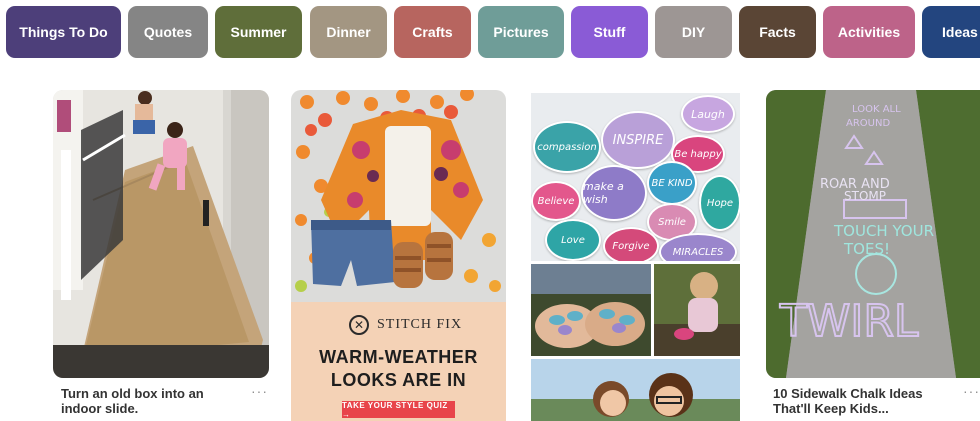 The height and width of the screenshot is (421, 980). I want to click on chalk-text-twirl: TWIRL, so click(849, 321).